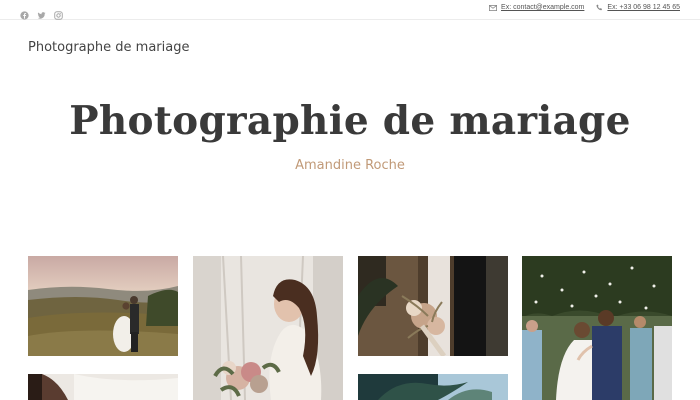 This screenshot has height=400, width=700. What do you see at coordinates (103, 306) in the screenshot?
I see `photo-couple-on-hill` at bounding box center [103, 306].